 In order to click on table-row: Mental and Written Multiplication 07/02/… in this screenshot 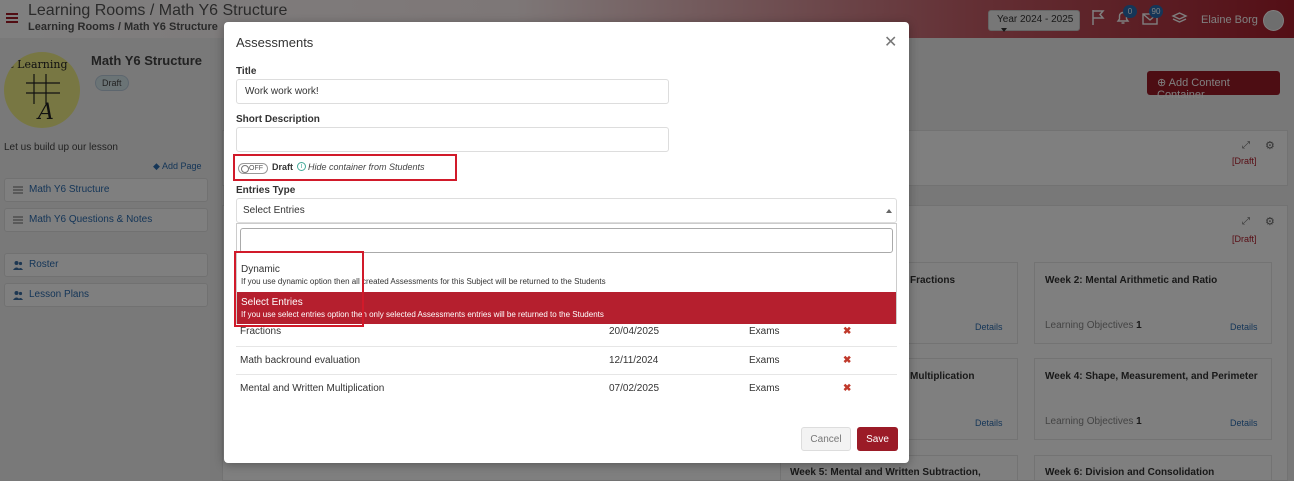, I will do `click(566, 388)`.